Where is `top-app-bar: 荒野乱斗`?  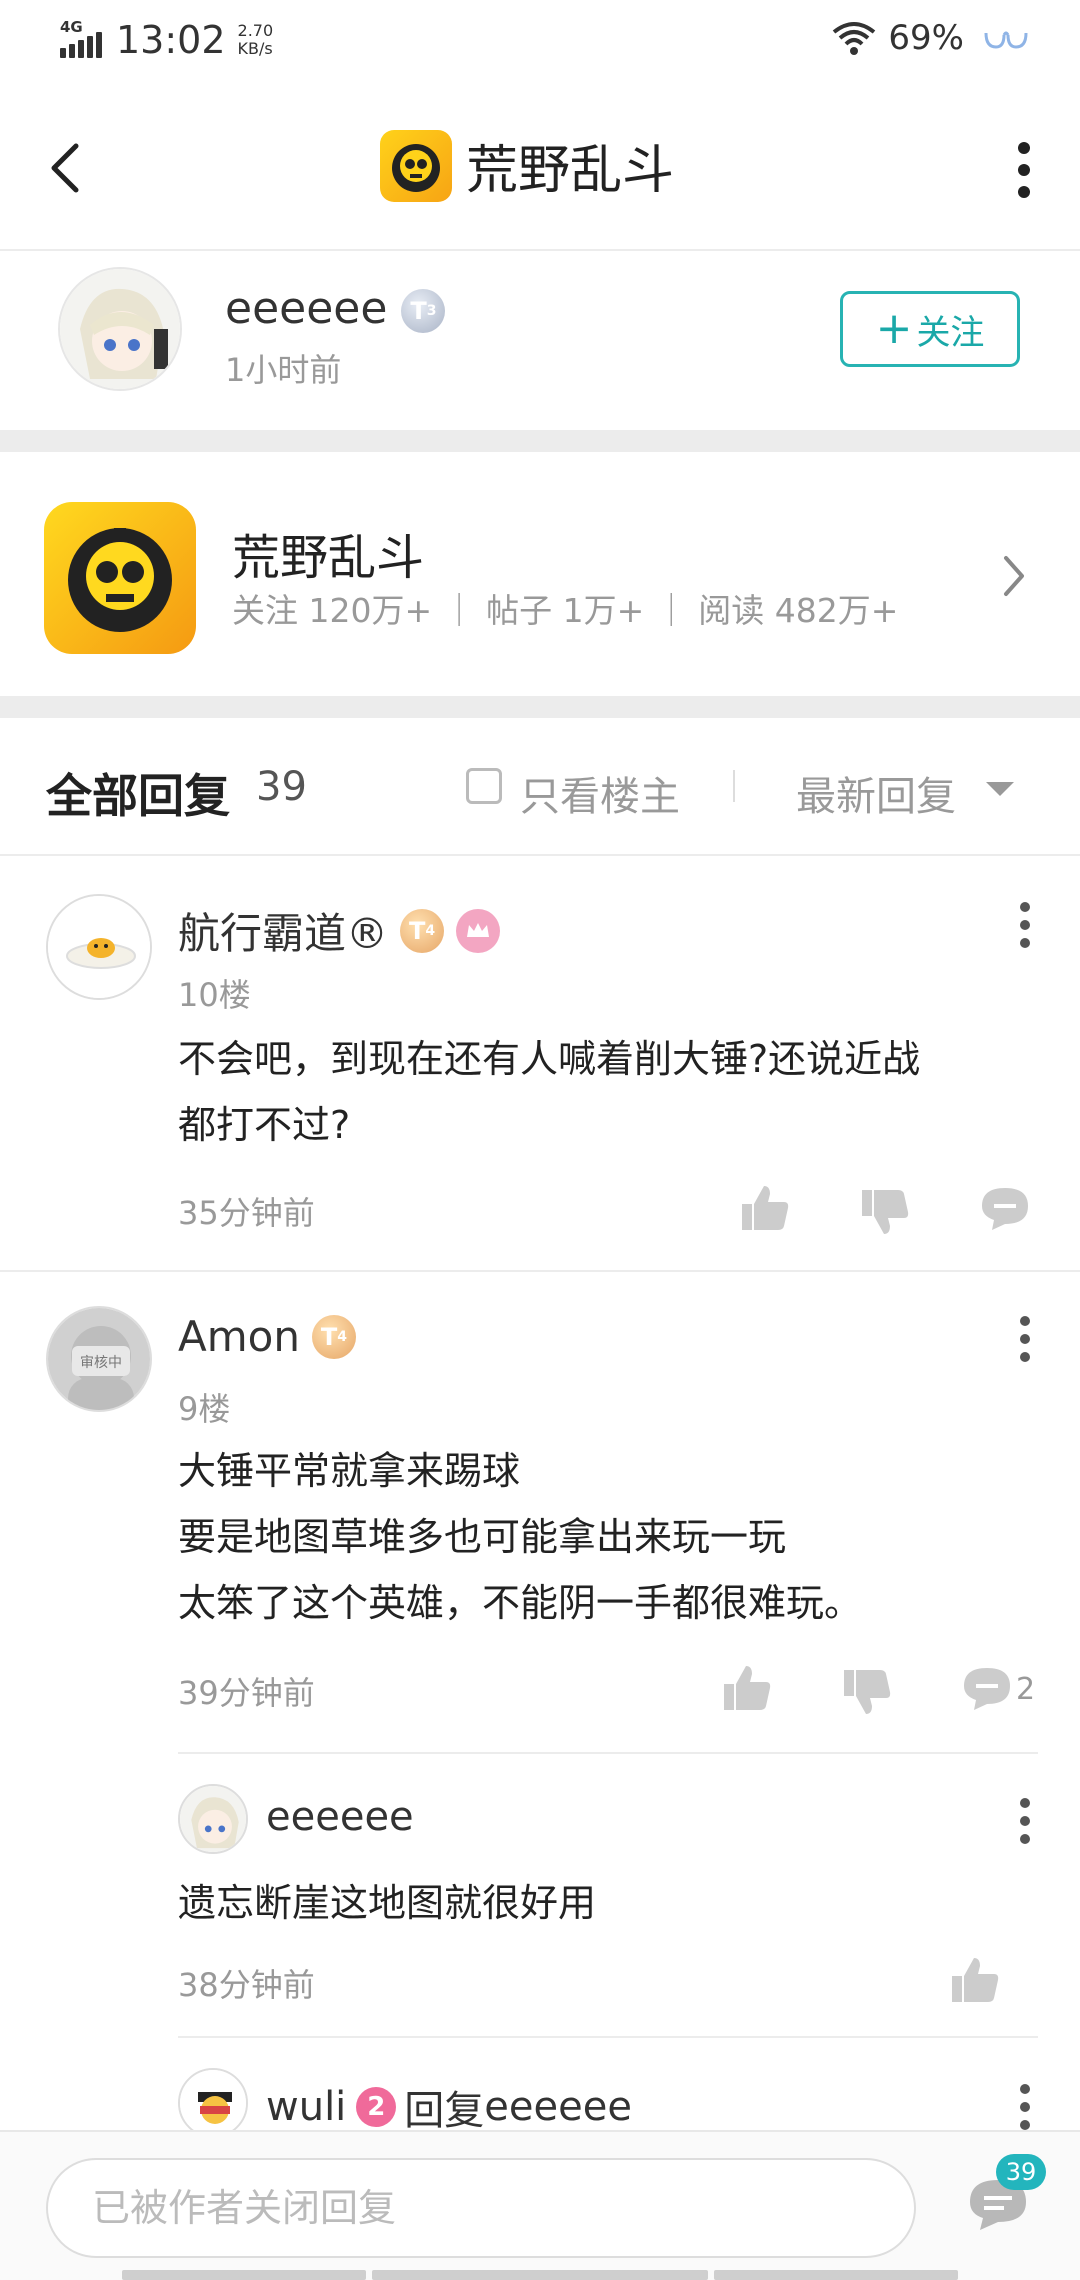
top-app-bar: 荒野乱斗 is located at coordinates (540, 168).